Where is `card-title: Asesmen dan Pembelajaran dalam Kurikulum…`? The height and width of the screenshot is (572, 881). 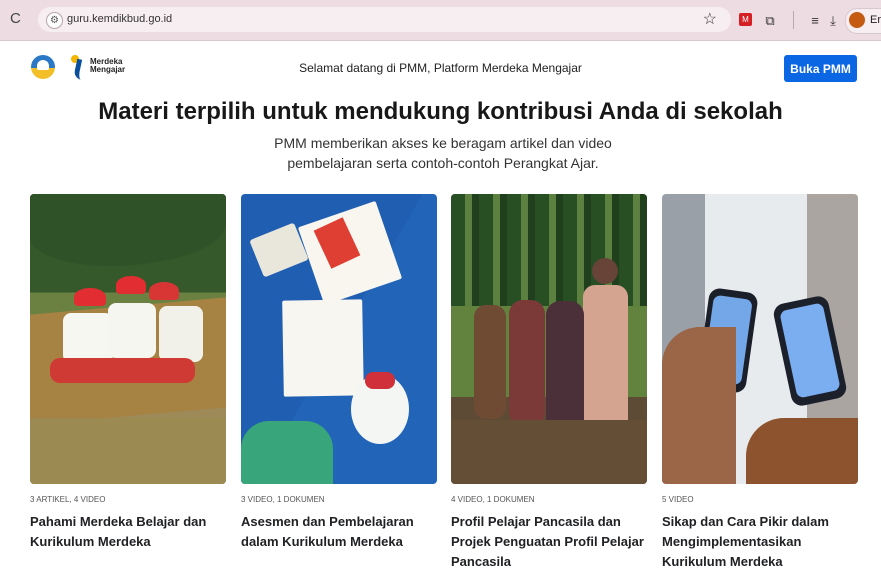 card-title: Asesmen dan Pembelajaran dalam Kurikulum… is located at coordinates (339, 532).